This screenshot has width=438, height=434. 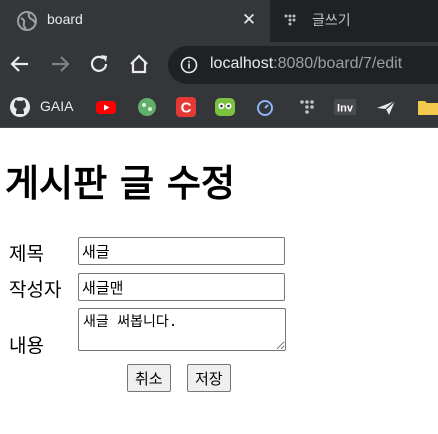 What do you see at coordinates (181, 251) in the screenshot?
I see `title-input` at bounding box center [181, 251].